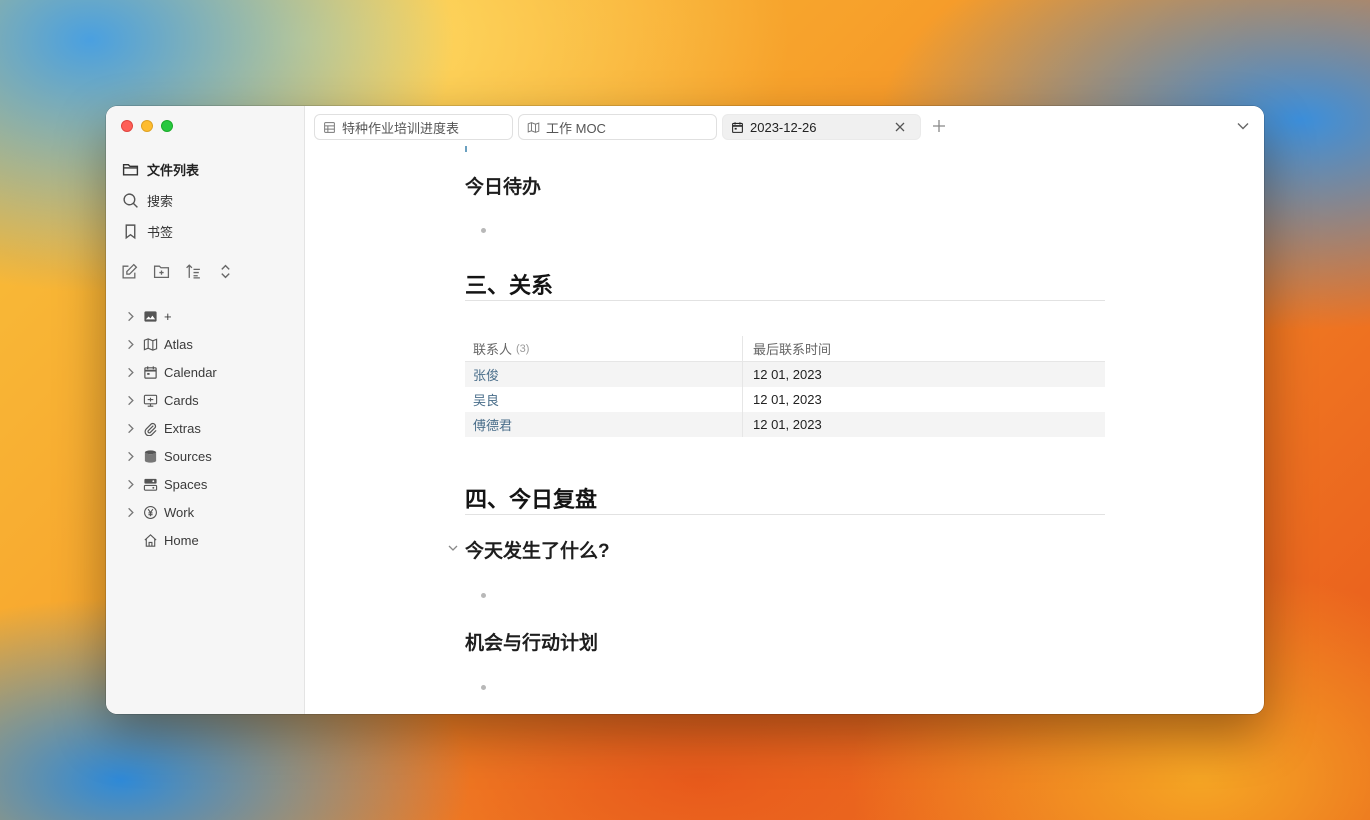 This screenshot has width=1370, height=820. Describe the element at coordinates (168, 316) in the screenshot. I see `folder-label: +` at that location.